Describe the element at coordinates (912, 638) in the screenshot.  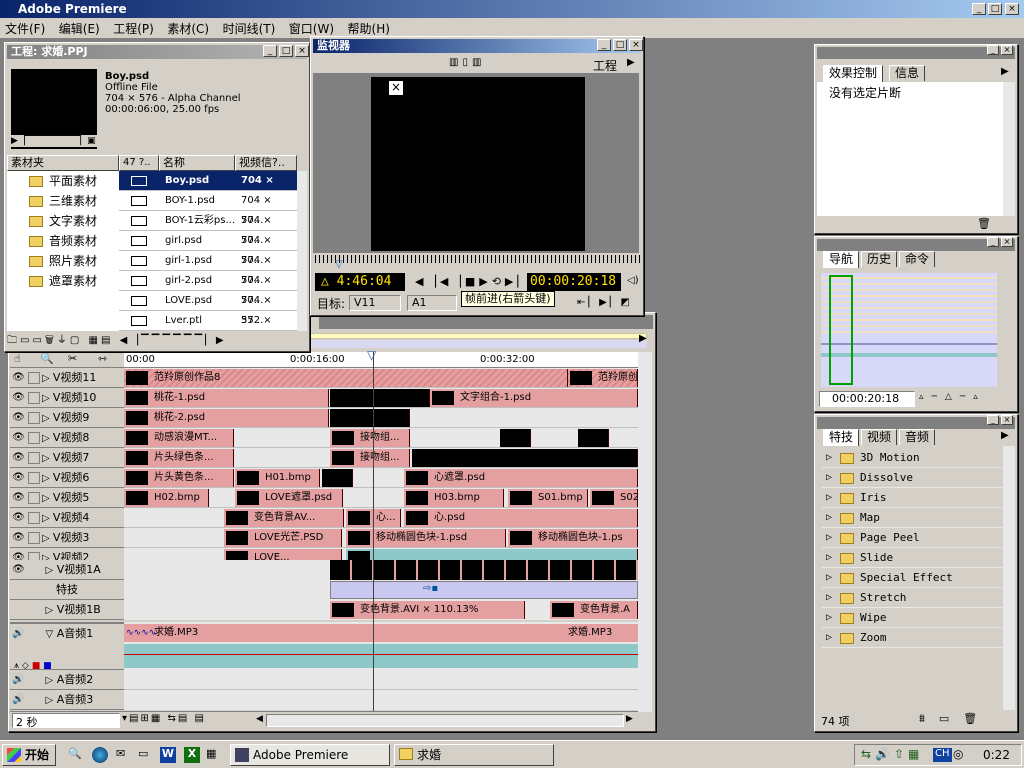
I see `transition-folder: ▷ Zoom` at that location.